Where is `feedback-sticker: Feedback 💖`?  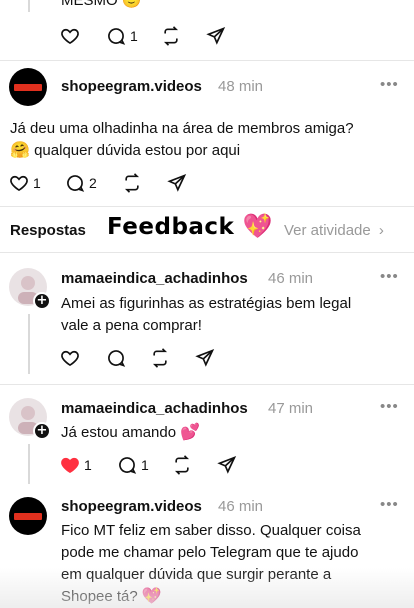
feedback-sticker: Feedback 💖 is located at coordinates (190, 226).